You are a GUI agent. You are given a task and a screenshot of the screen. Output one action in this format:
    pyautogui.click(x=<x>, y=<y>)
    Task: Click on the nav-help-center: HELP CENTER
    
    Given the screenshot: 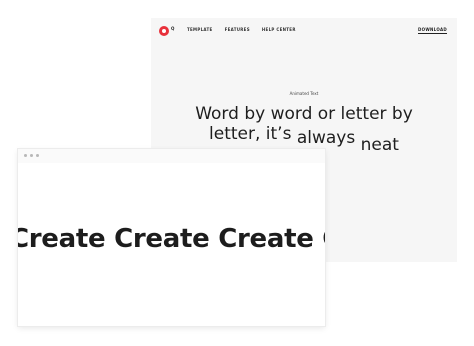 What is the action you would take?
    pyautogui.click(x=279, y=29)
    